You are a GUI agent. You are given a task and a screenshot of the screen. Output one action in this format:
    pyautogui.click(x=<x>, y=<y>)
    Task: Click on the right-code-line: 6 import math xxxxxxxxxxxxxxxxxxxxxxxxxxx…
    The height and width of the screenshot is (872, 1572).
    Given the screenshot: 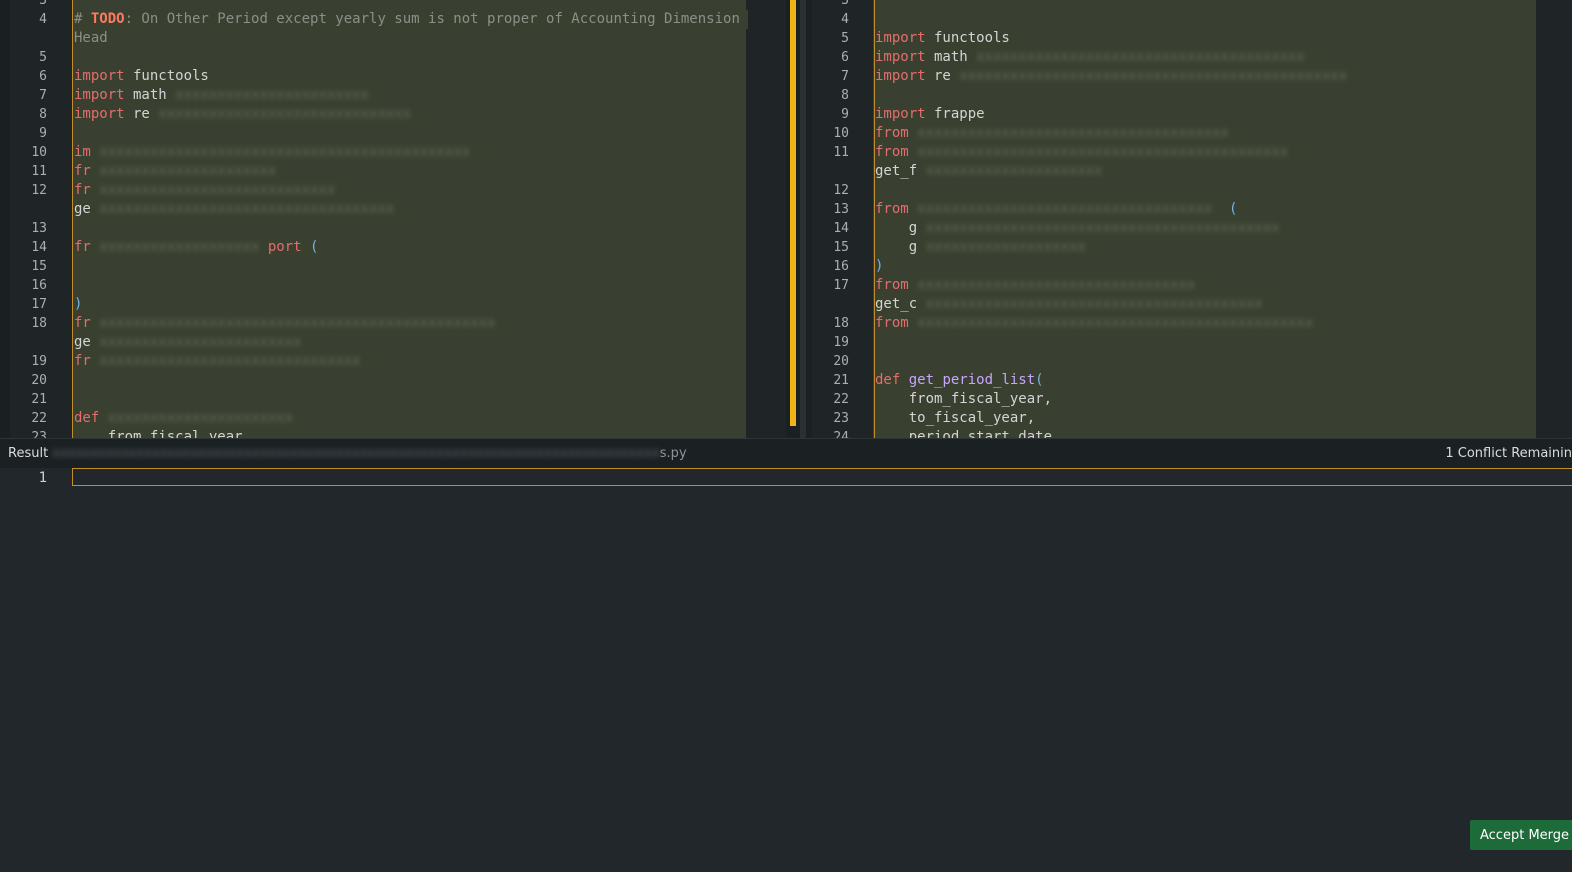 What is the action you would take?
    pyautogui.click(x=1192, y=57)
    